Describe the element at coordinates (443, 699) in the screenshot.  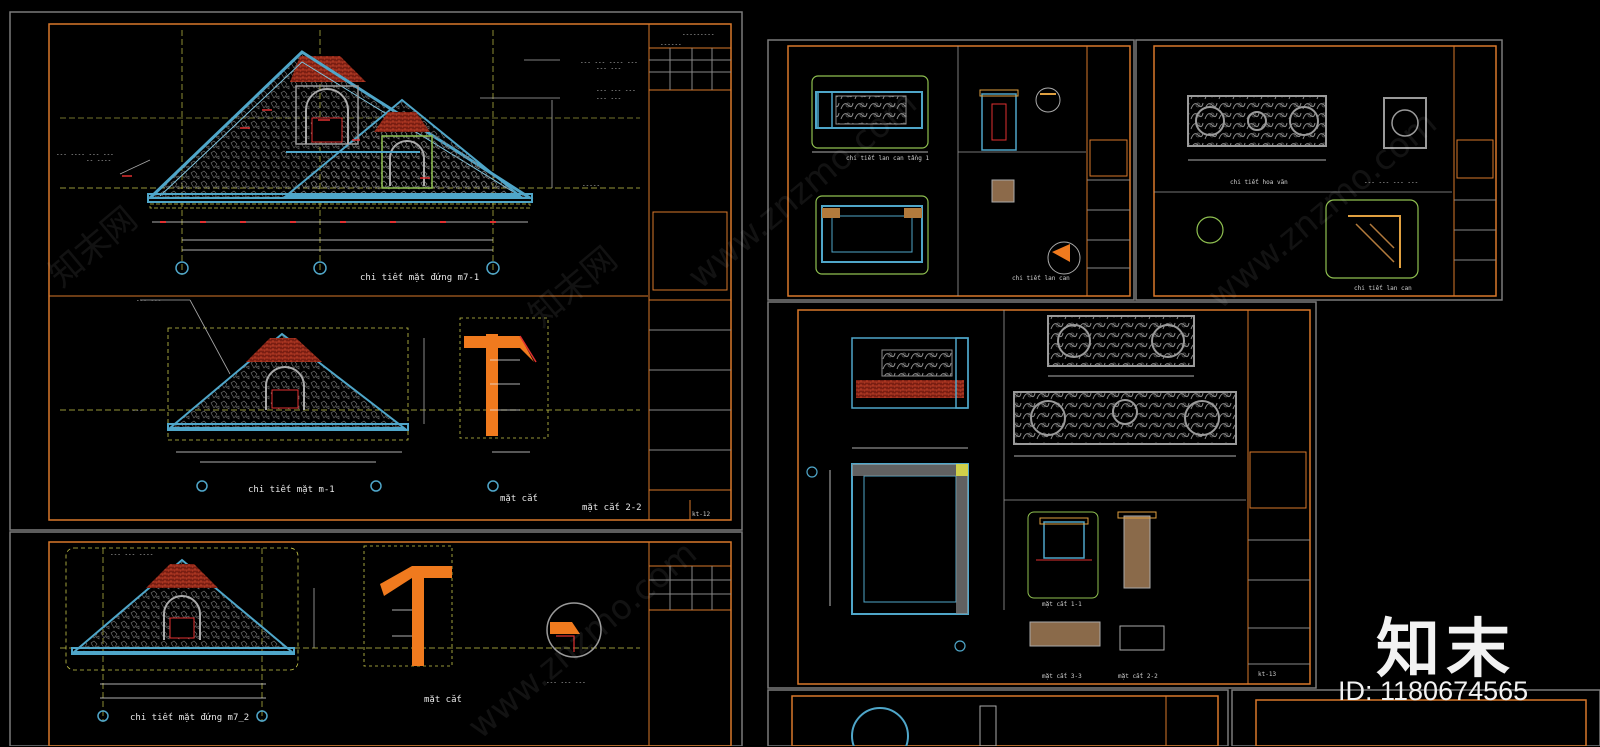
I see `bottom-section-title: mặt cắt` at that location.